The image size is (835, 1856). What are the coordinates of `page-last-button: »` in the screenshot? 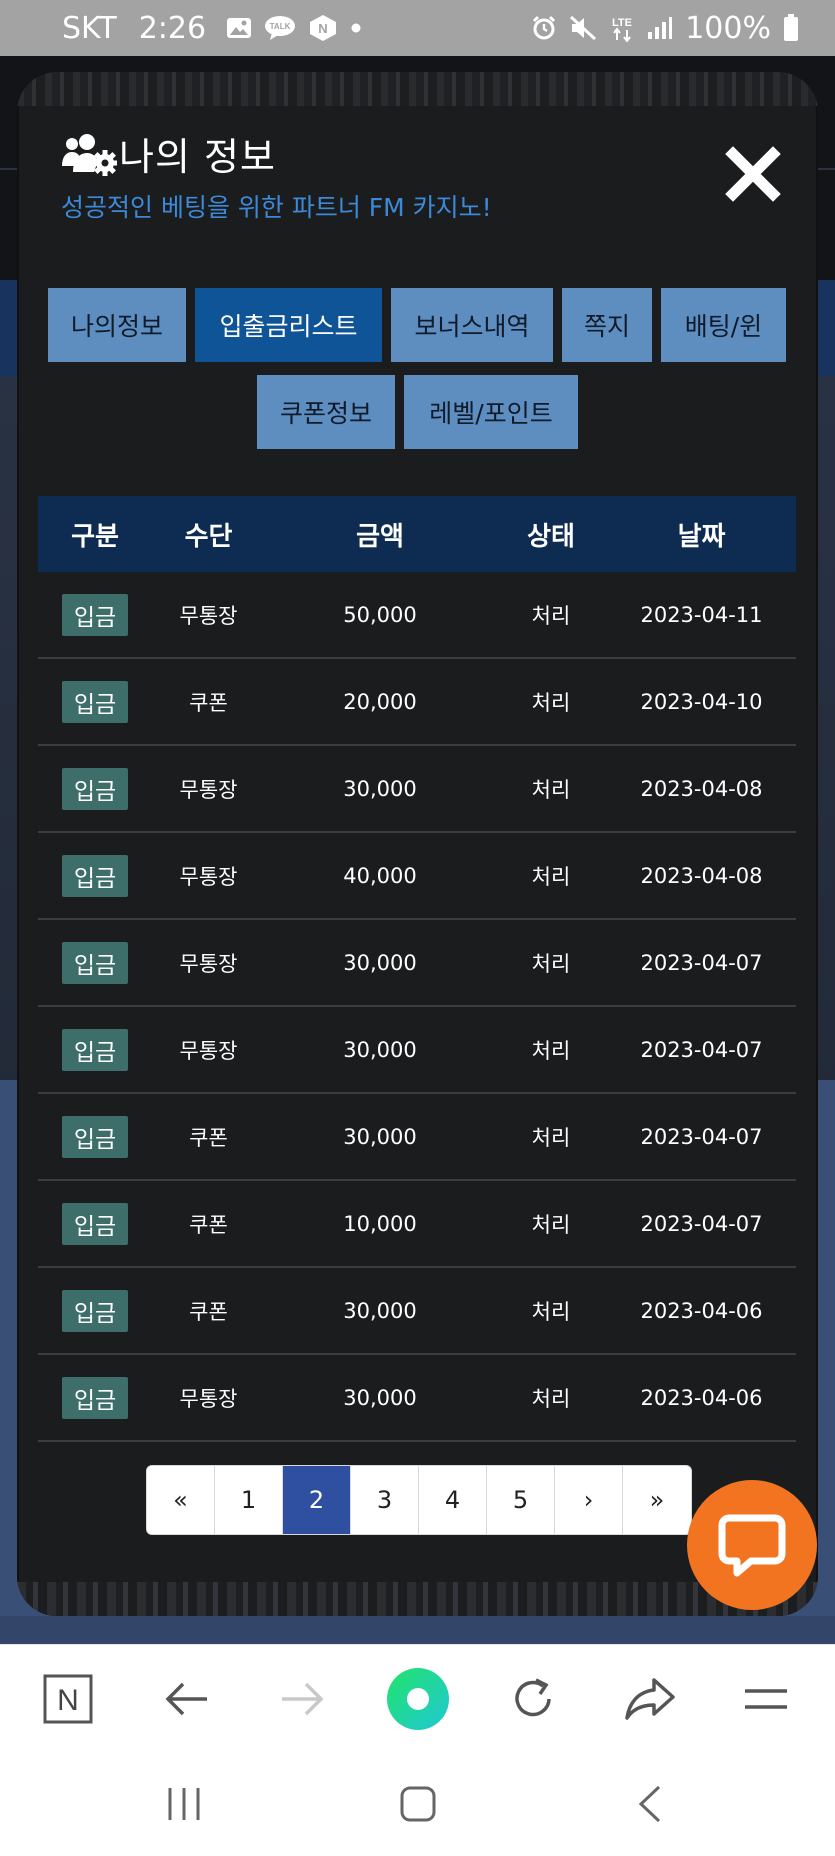 It's located at (657, 1500).